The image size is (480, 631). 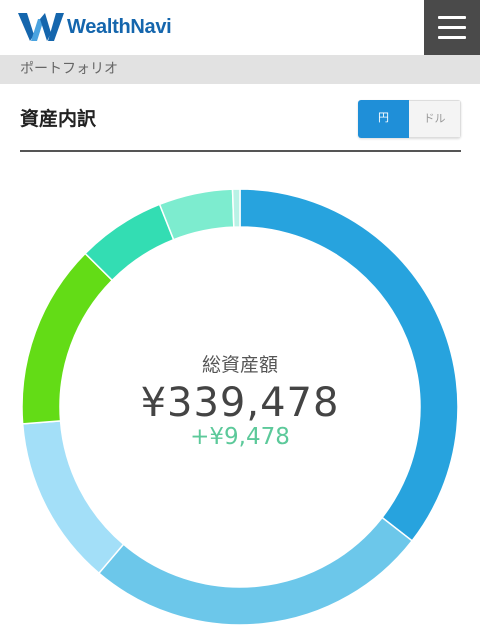 What do you see at coordinates (240, 403) in the screenshot?
I see `total-assets-value: ¥339,478` at bounding box center [240, 403].